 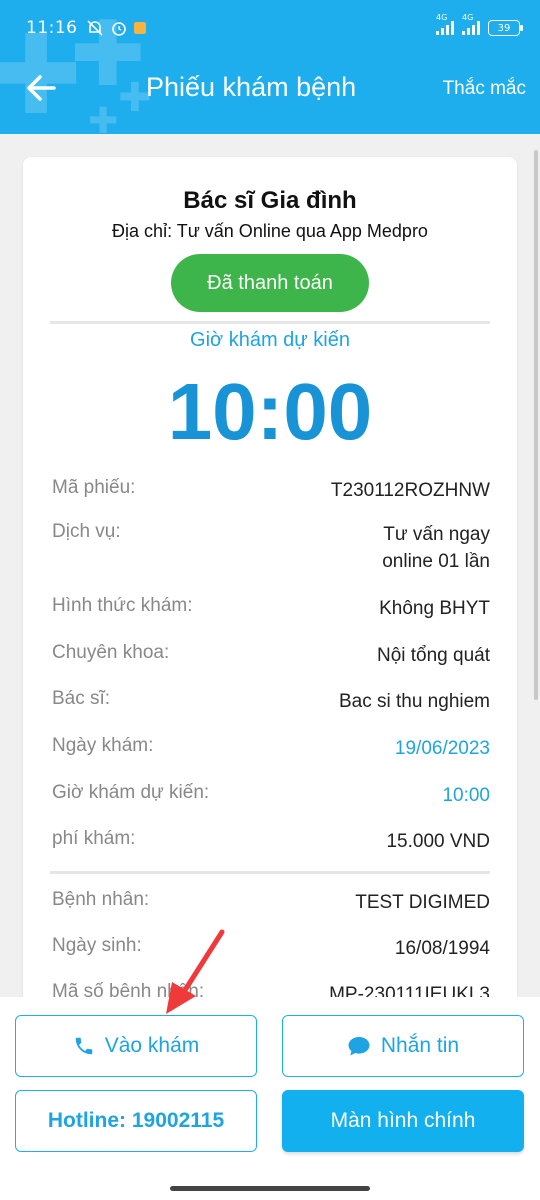 I want to click on status-right: 4G 4G 39, so click(x=479, y=24).